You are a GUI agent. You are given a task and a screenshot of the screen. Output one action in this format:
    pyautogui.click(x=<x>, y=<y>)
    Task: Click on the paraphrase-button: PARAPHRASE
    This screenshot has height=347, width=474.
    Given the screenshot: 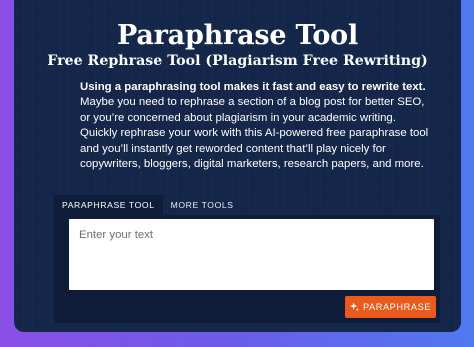 What is the action you would take?
    pyautogui.click(x=390, y=307)
    